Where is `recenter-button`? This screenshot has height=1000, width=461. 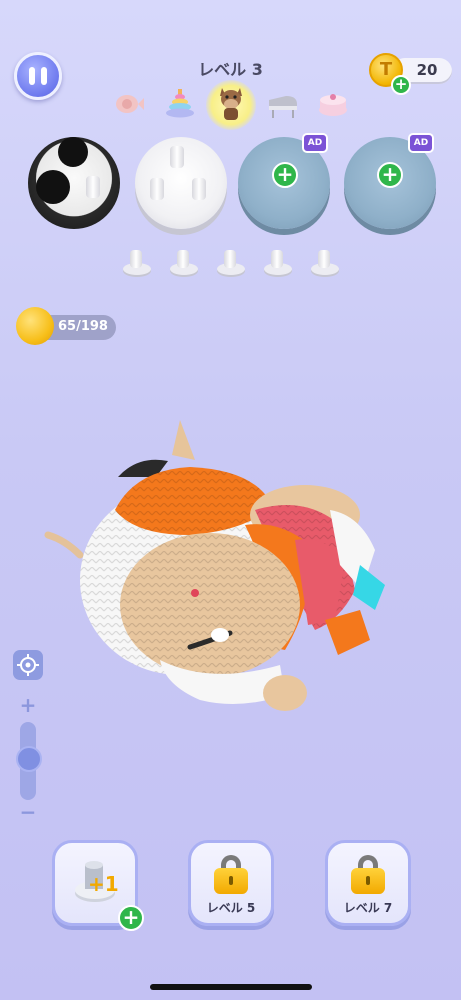
recenter-button is located at coordinates (28, 665).